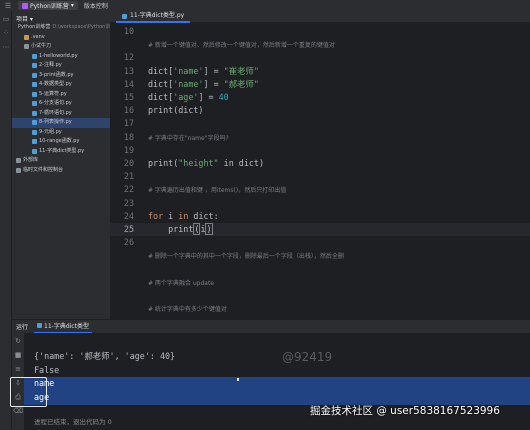  Describe the element at coordinates (61, 142) in the screenshot. I see `tree-item: 10-range函数.py` at that location.